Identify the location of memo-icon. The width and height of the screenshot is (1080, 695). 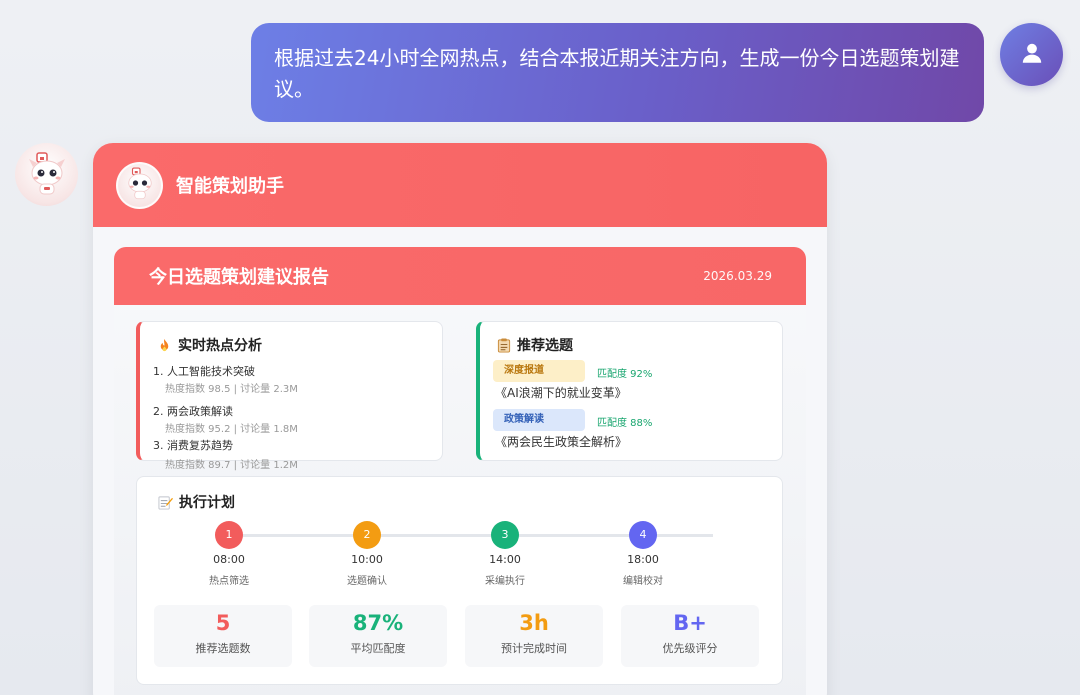
(165, 502).